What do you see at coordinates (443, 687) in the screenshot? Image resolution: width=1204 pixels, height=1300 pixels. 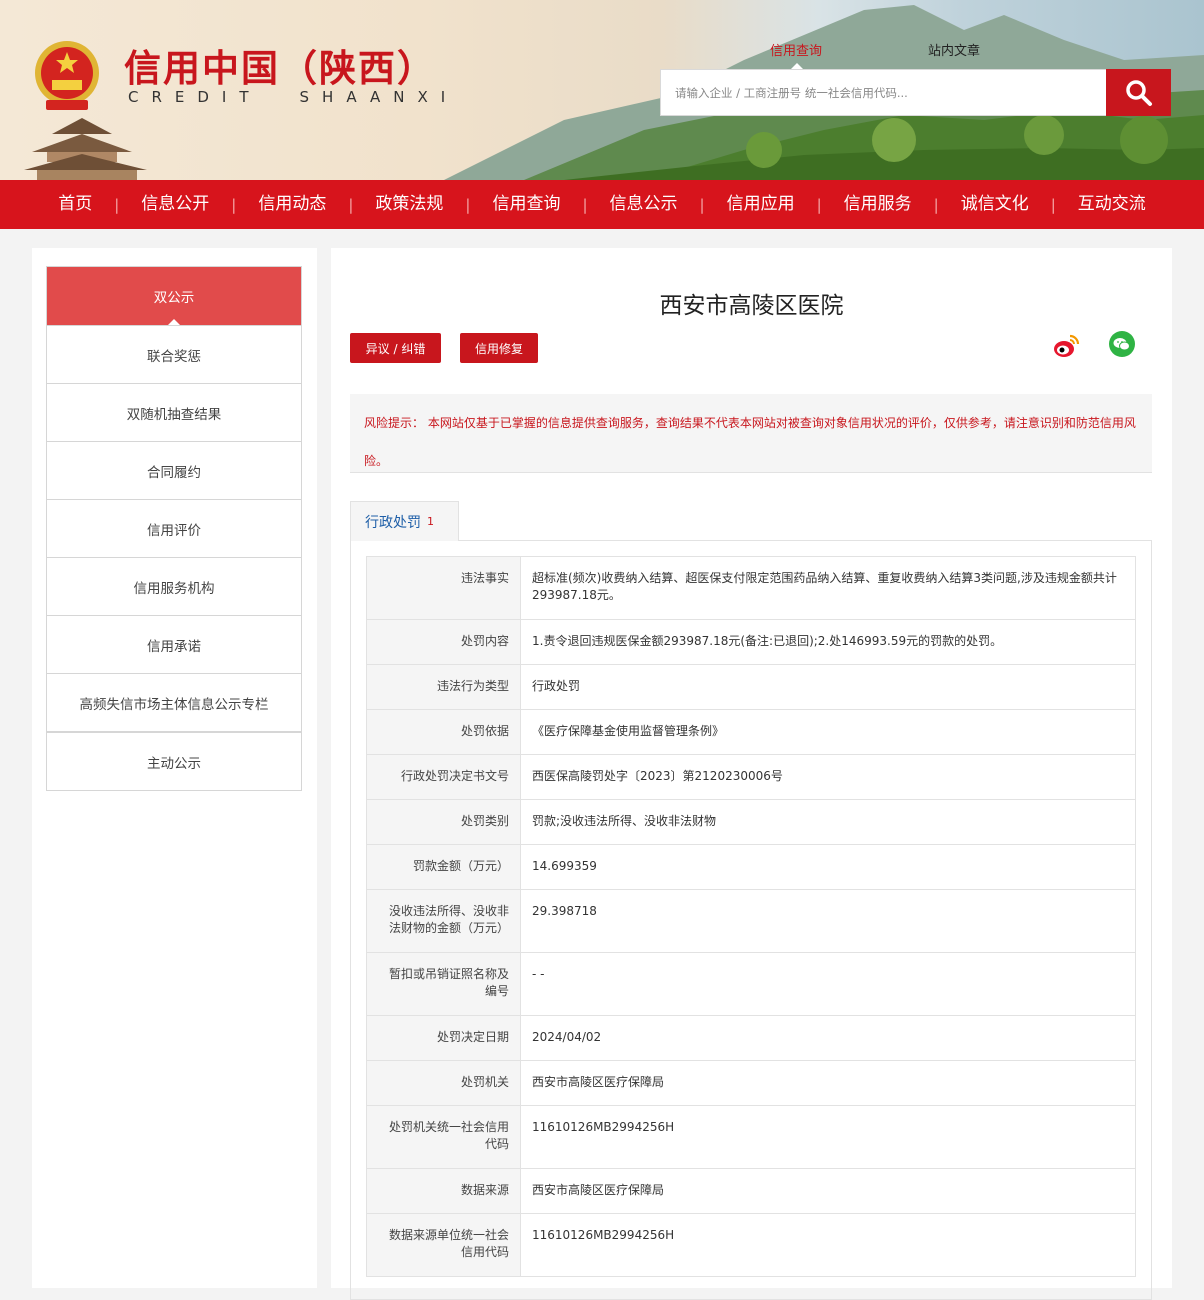 I see `field-label: 违法行为类型` at bounding box center [443, 687].